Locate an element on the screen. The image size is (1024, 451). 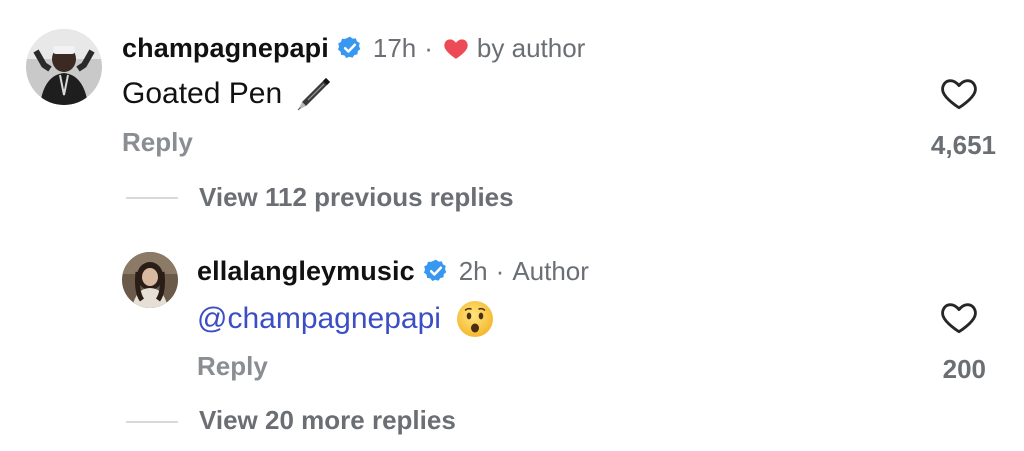
avatar-ellalangleymusic is located at coordinates (150, 280).